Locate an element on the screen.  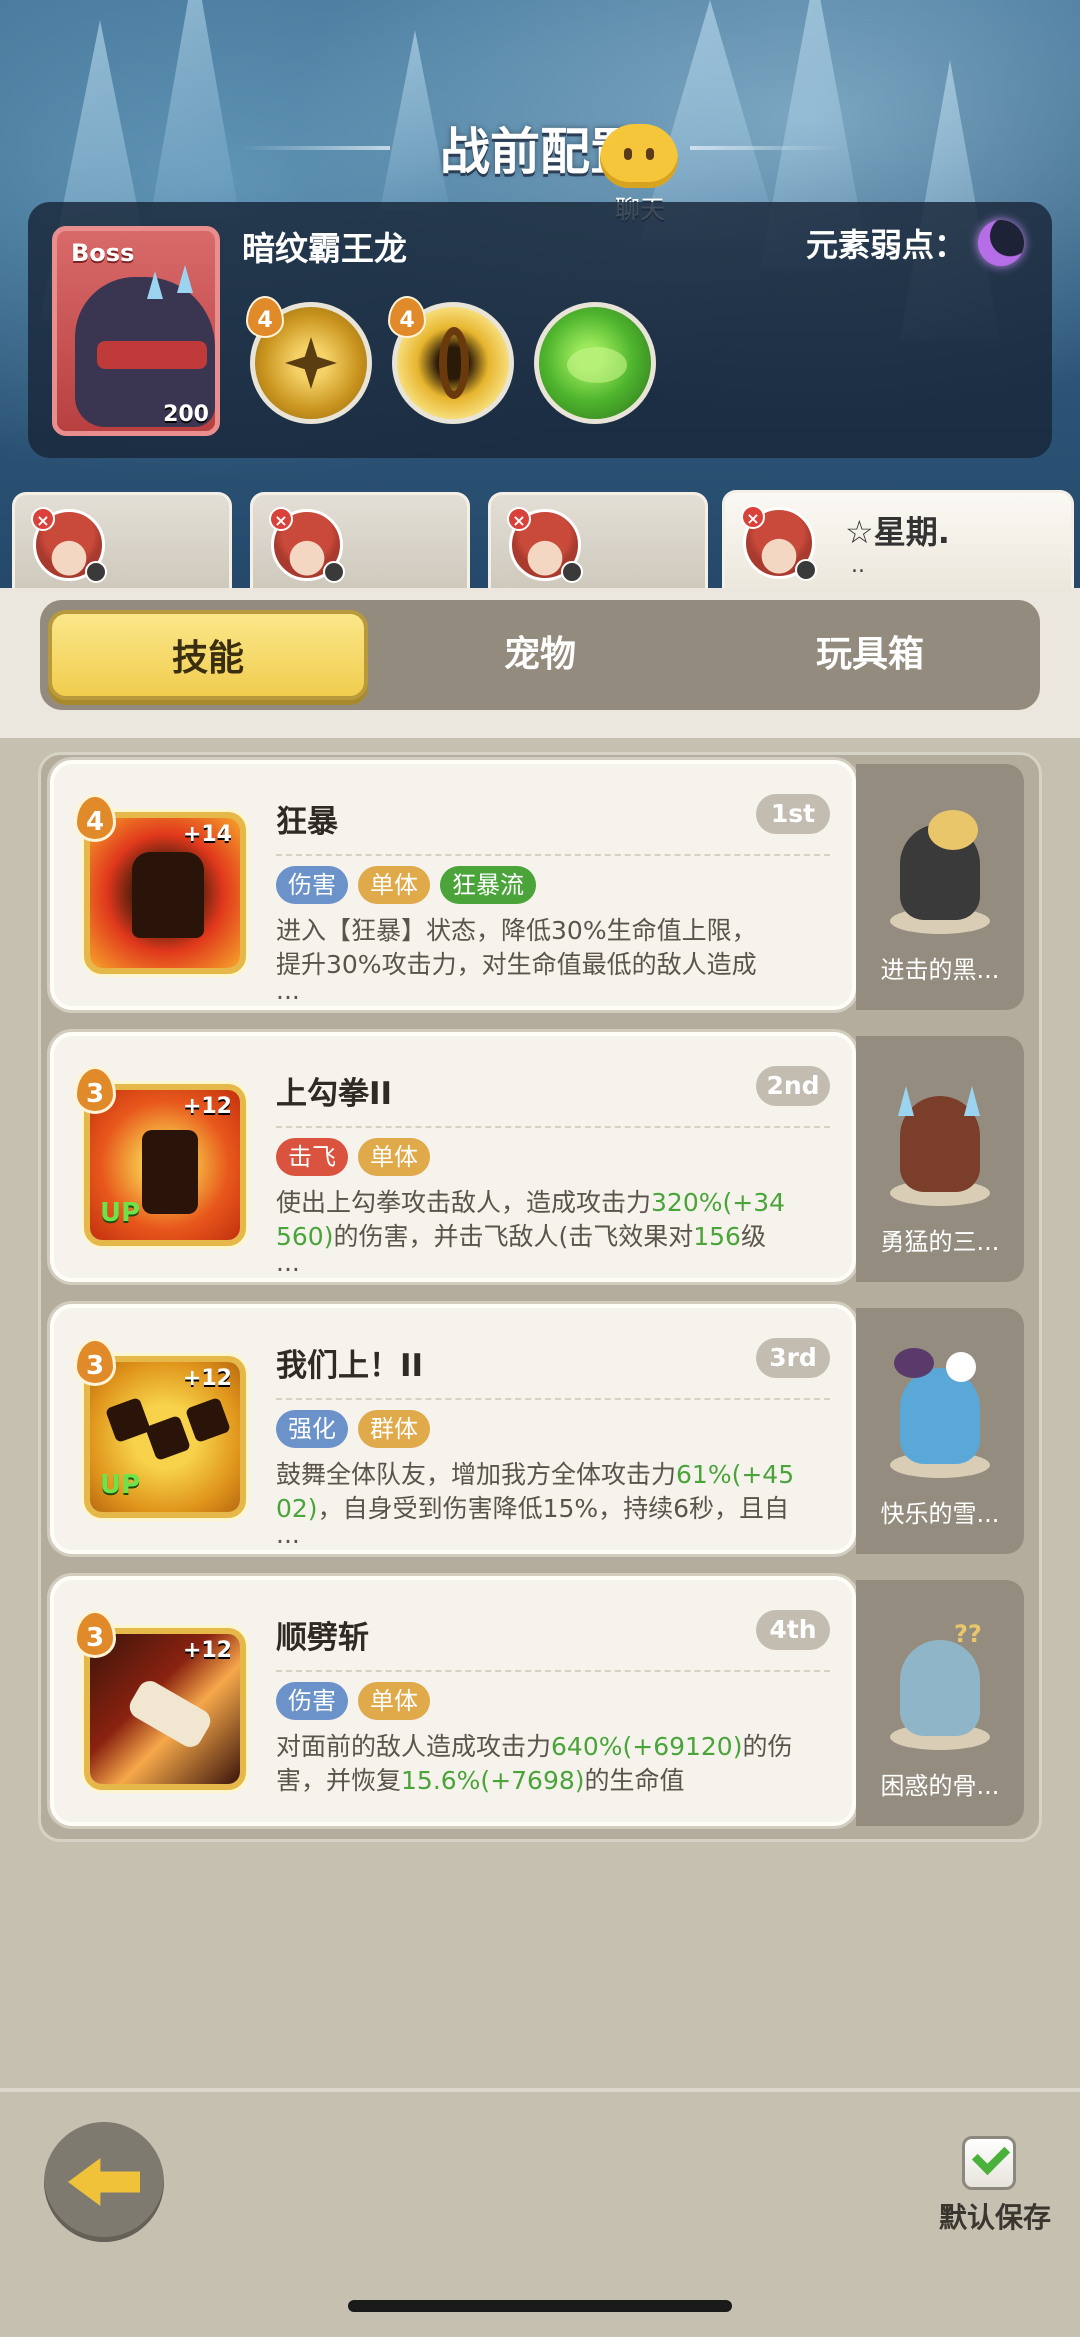
element-weakness-label: 元素弱点： is located at coordinates (885, 245).